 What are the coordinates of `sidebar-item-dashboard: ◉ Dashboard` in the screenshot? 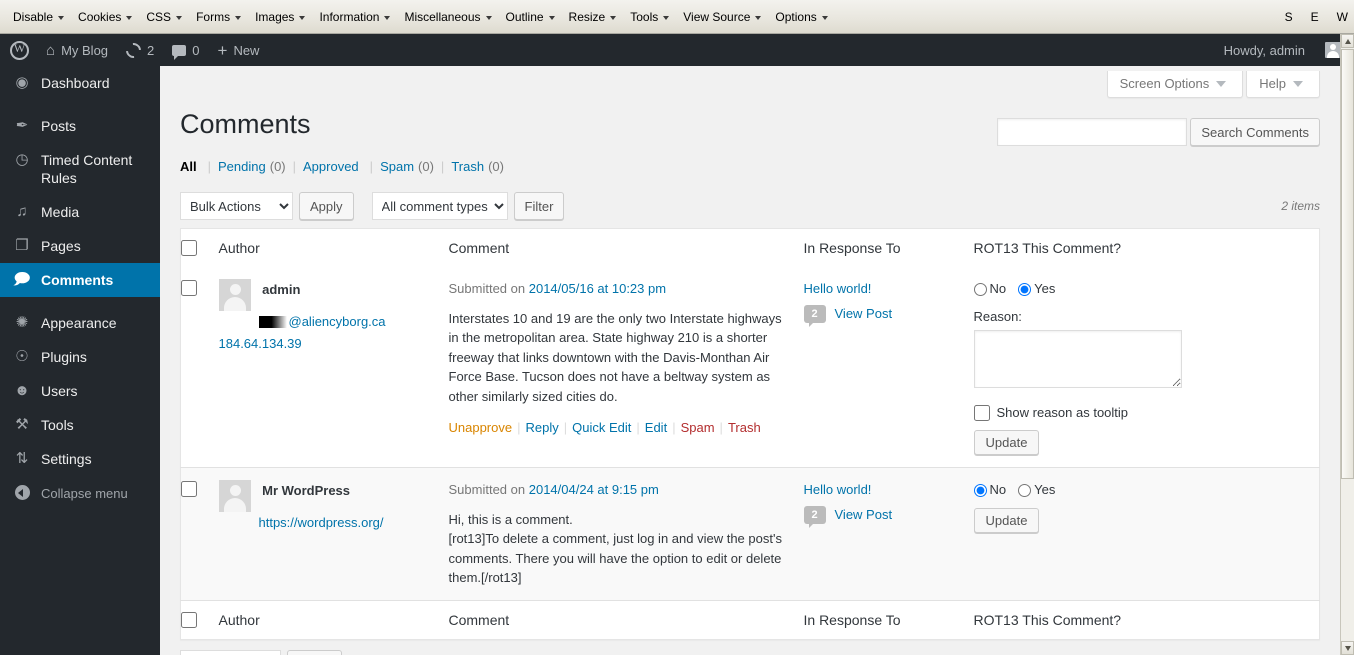 It's located at (80, 83).